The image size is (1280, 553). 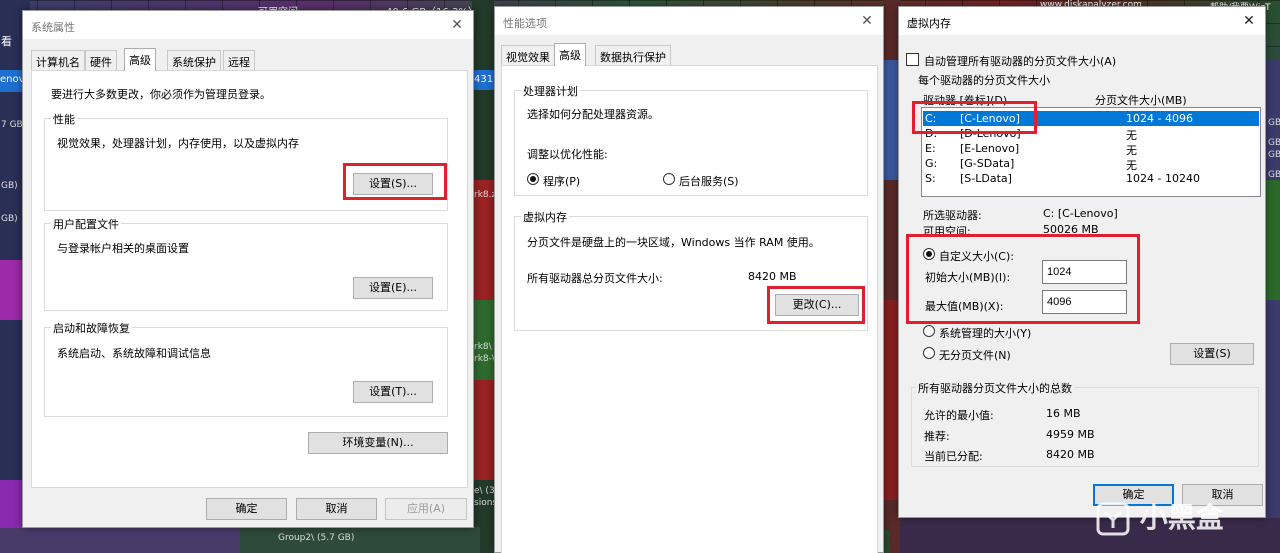 What do you see at coordinates (976, 256) in the screenshot?
I see `custom-size-label: 自定义大小(C):` at bounding box center [976, 256].